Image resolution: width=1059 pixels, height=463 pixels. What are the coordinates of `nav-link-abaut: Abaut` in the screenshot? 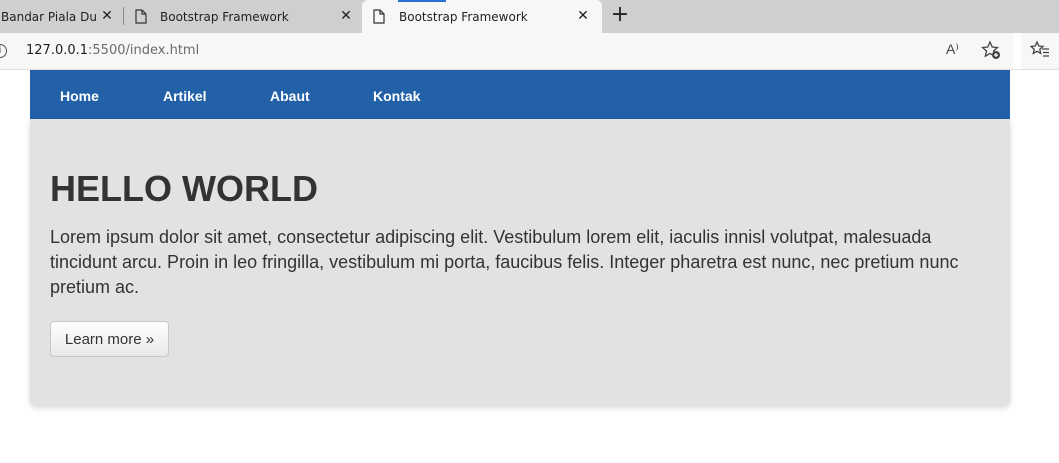 It's located at (290, 96).